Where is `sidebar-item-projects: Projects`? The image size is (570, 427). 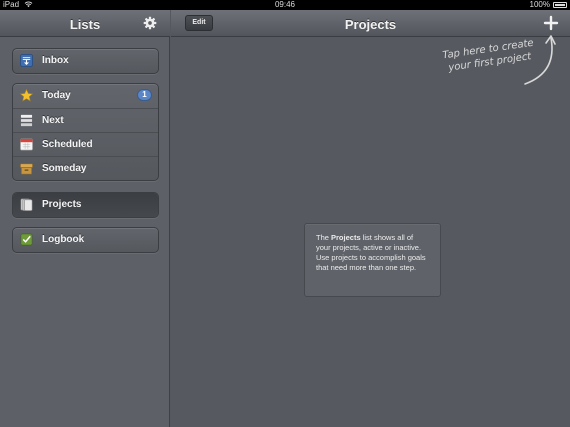
sidebar-item-projects: Projects is located at coordinates (85, 205).